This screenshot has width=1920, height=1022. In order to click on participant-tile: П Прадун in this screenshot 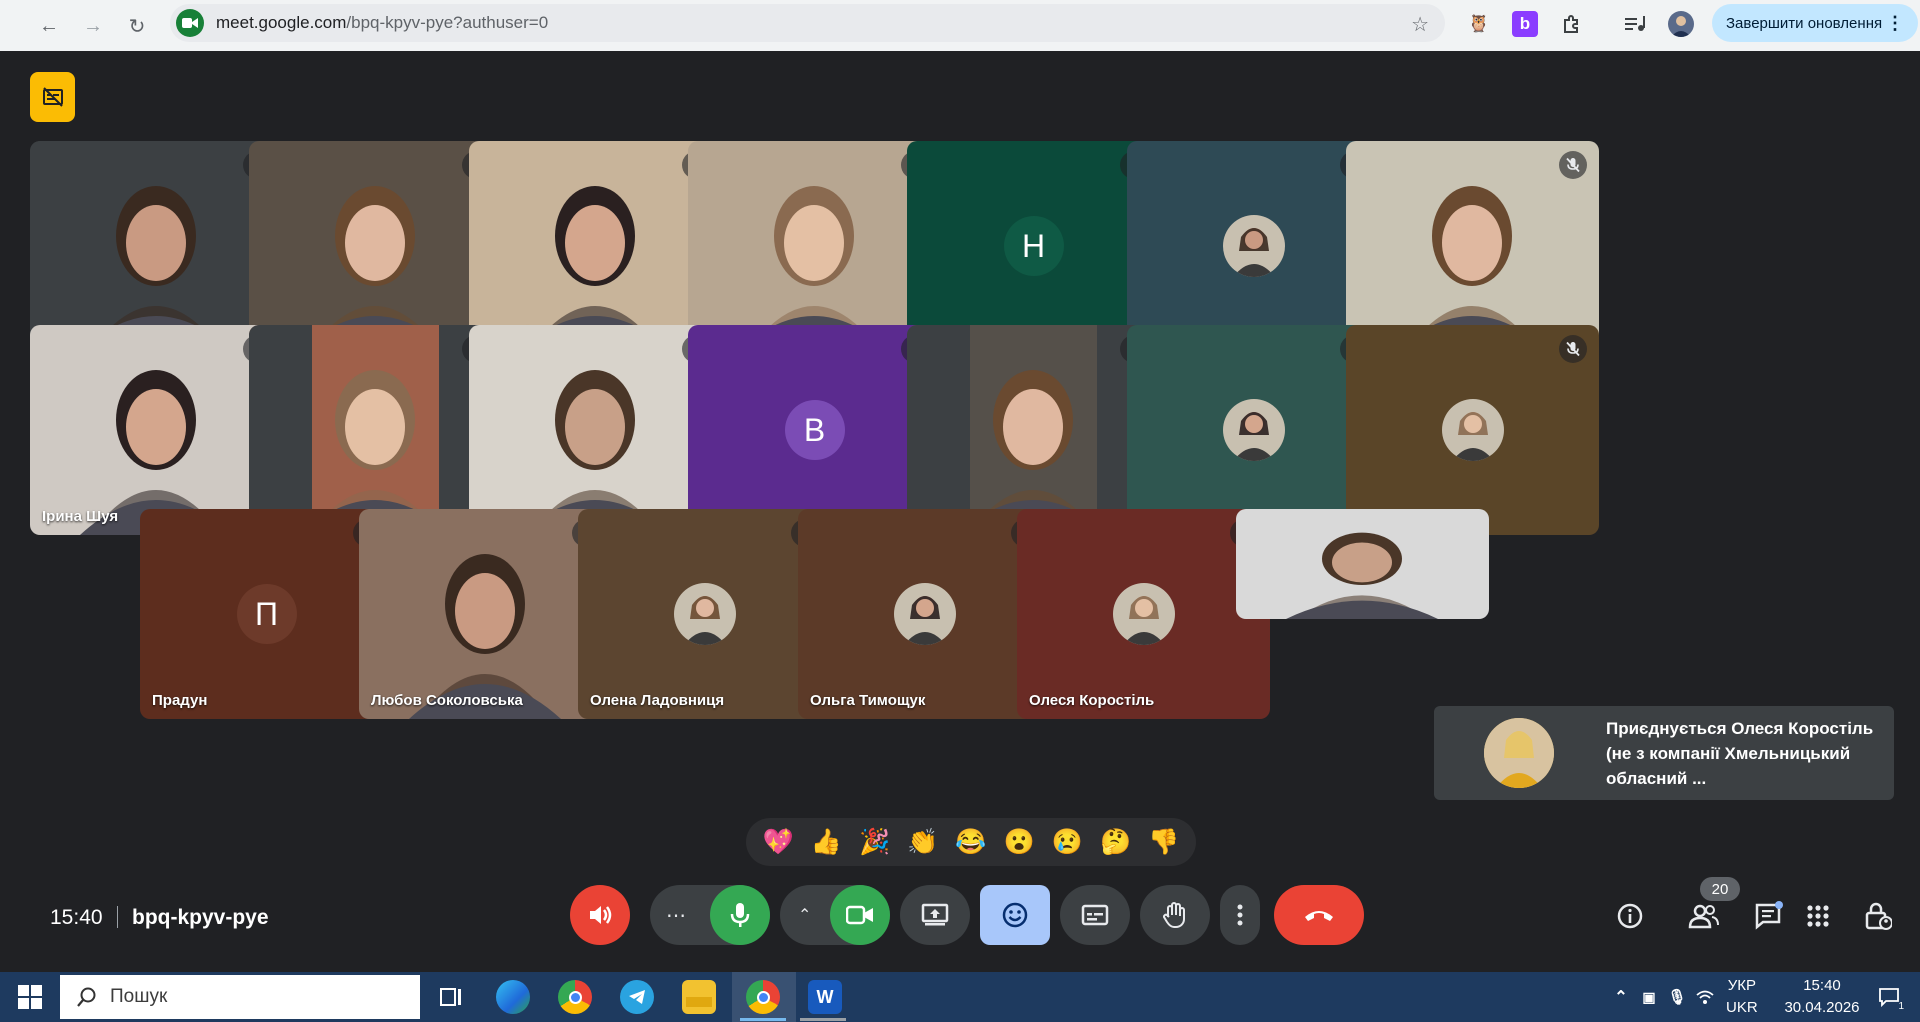, I will do `click(266, 614)`.